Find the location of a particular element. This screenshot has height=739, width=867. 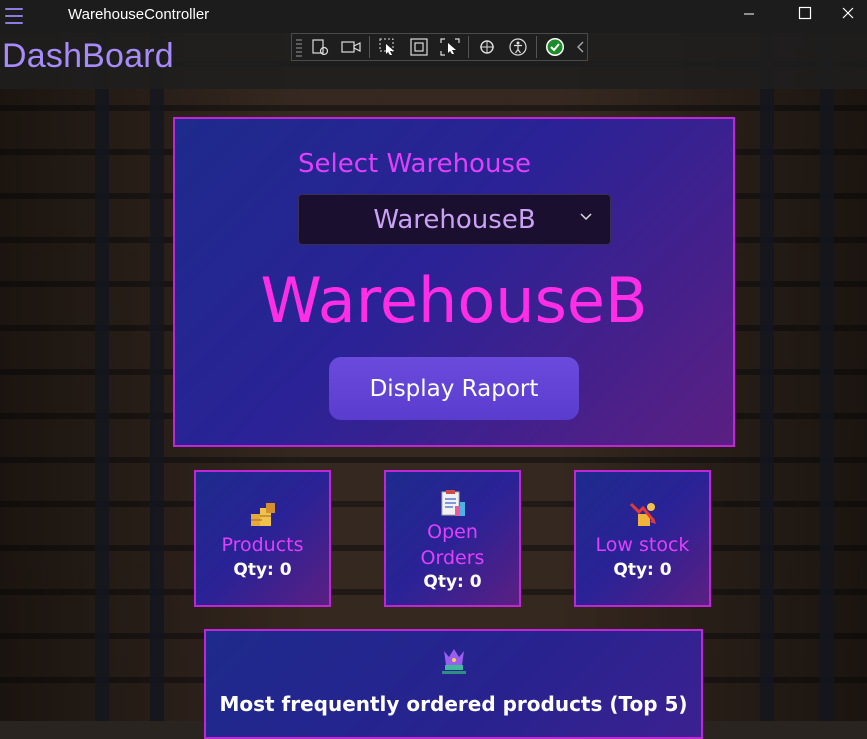

current-warehouse-name: WarehouseB is located at coordinates (454, 300).